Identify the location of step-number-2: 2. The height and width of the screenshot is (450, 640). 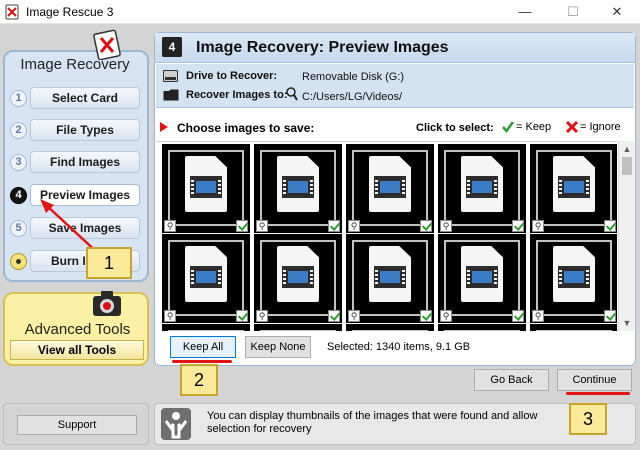
(18, 130).